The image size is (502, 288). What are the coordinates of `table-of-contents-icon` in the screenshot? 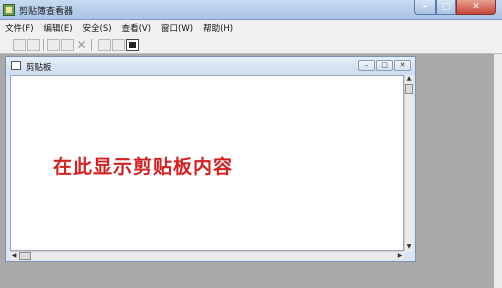 It's located at (104, 45).